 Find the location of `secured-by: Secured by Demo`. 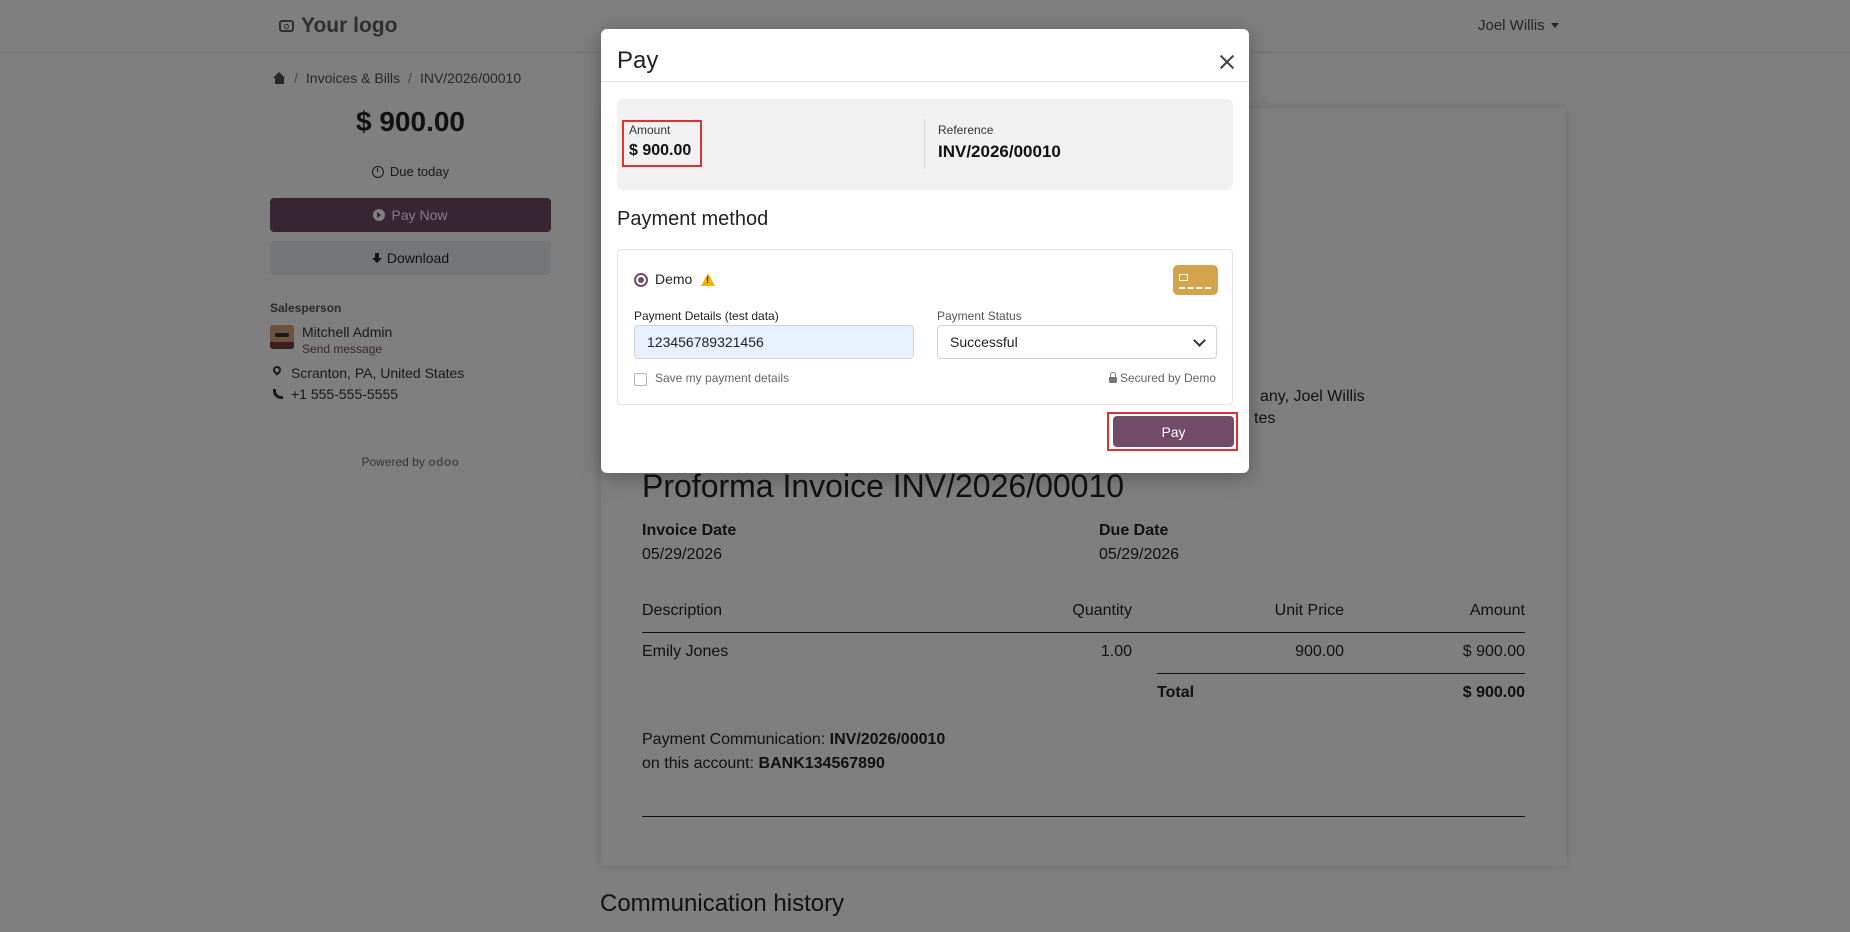

secured-by: Secured by Demo is located at coordinates (1162, 378).